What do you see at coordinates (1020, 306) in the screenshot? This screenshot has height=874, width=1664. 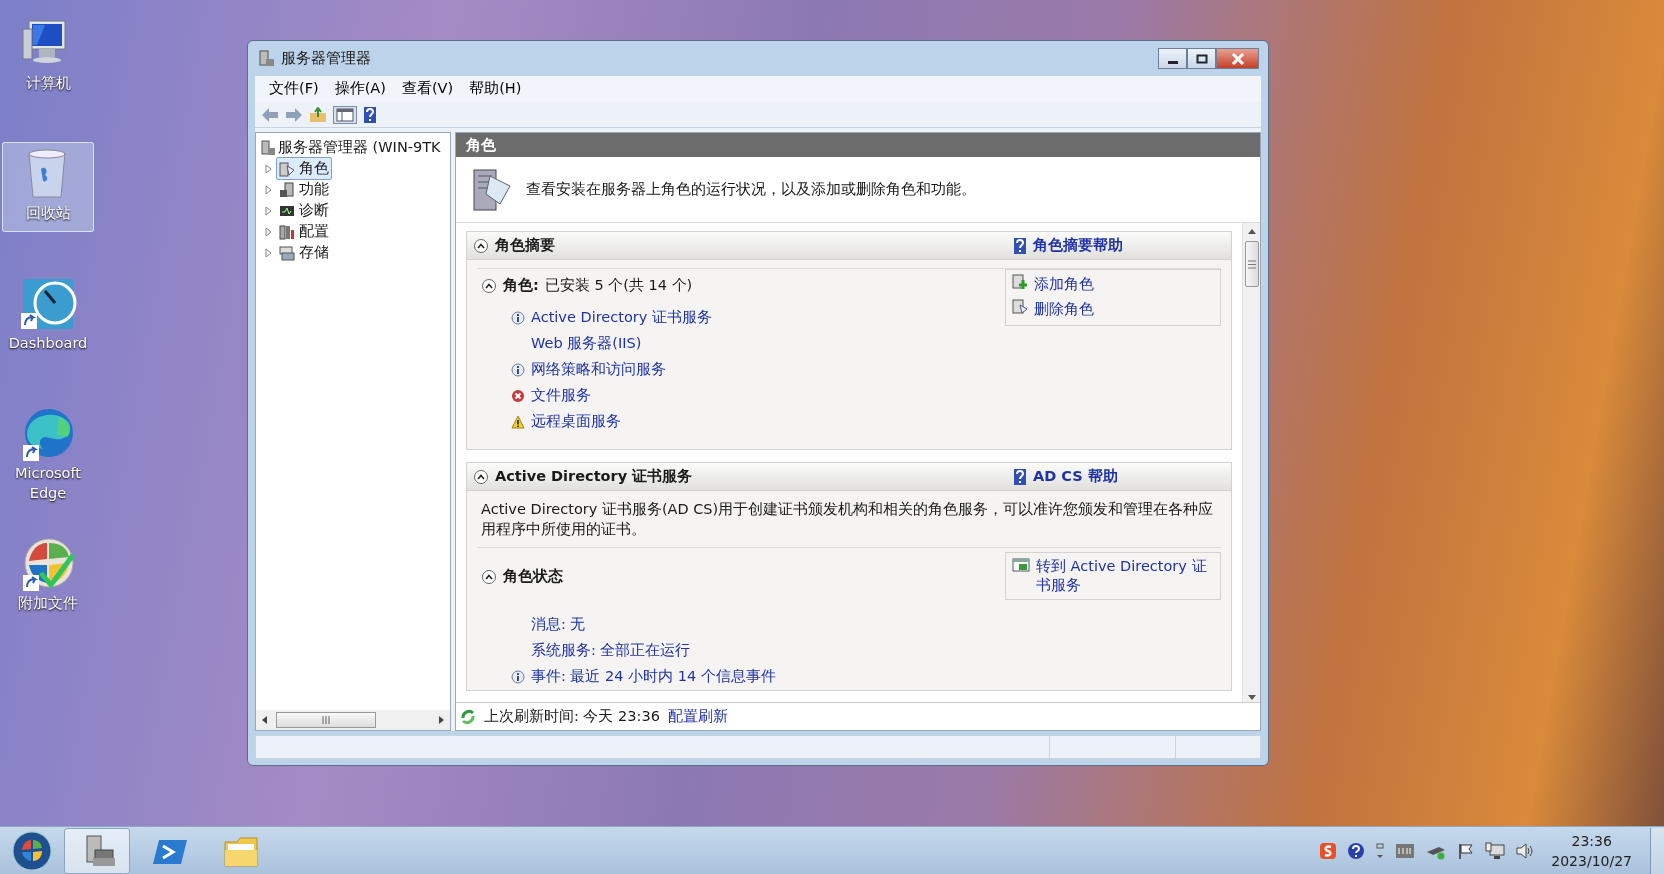 I see `remove-role-icon` at bounding box center [1020, 306].